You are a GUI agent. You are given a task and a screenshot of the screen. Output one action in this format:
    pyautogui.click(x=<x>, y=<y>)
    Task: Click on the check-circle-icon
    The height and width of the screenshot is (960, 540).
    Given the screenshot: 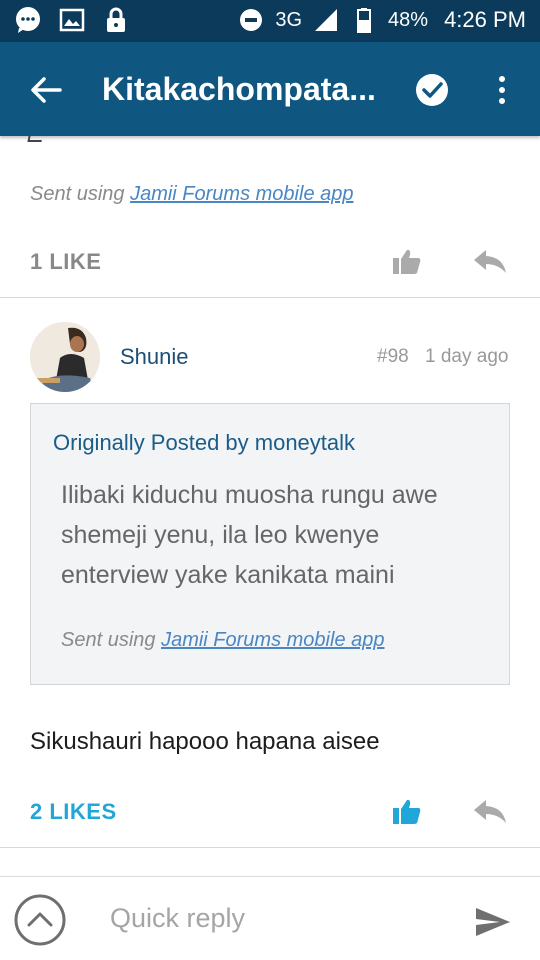 What is the action you would take?
    pyautogui.click(x=432, y=90)
    